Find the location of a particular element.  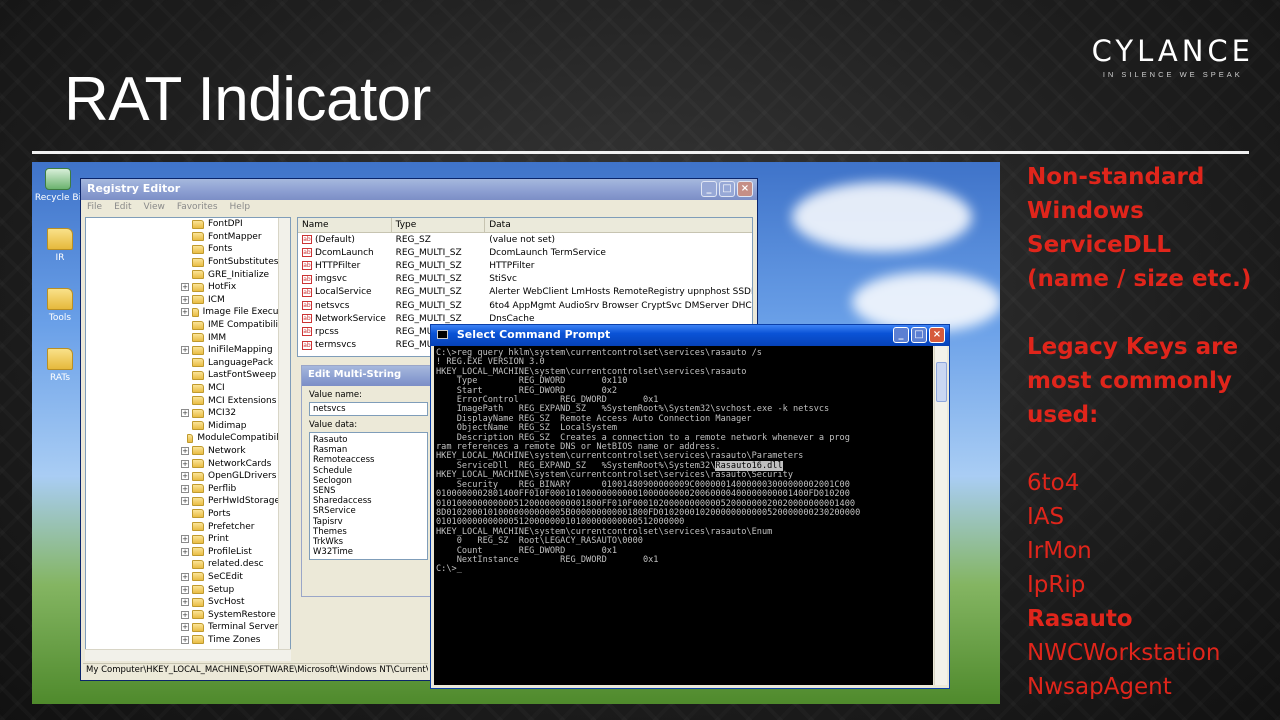

tree-item: GRE_Initialize is located at coordinates (188, 274).